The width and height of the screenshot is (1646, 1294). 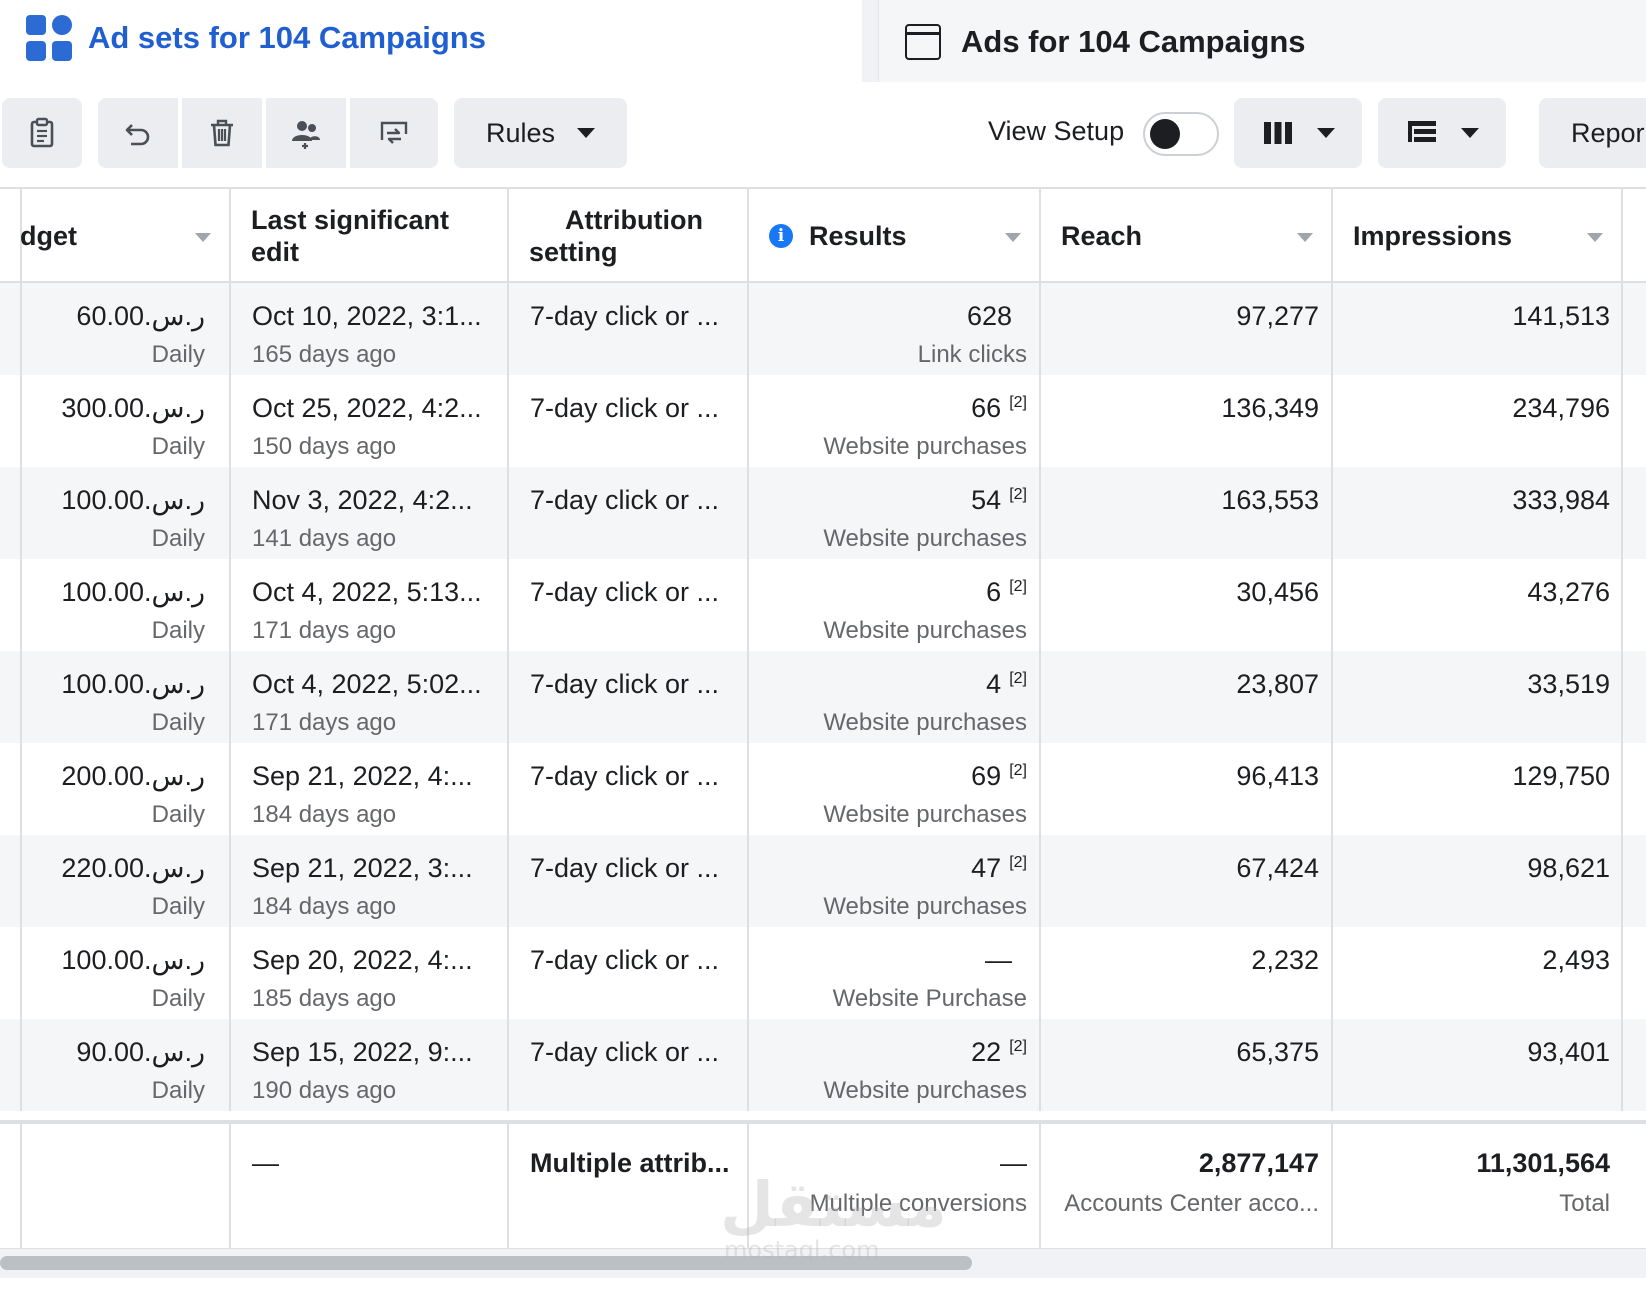 I want to click on budget-type: Daily, so click(x=178, y=354).